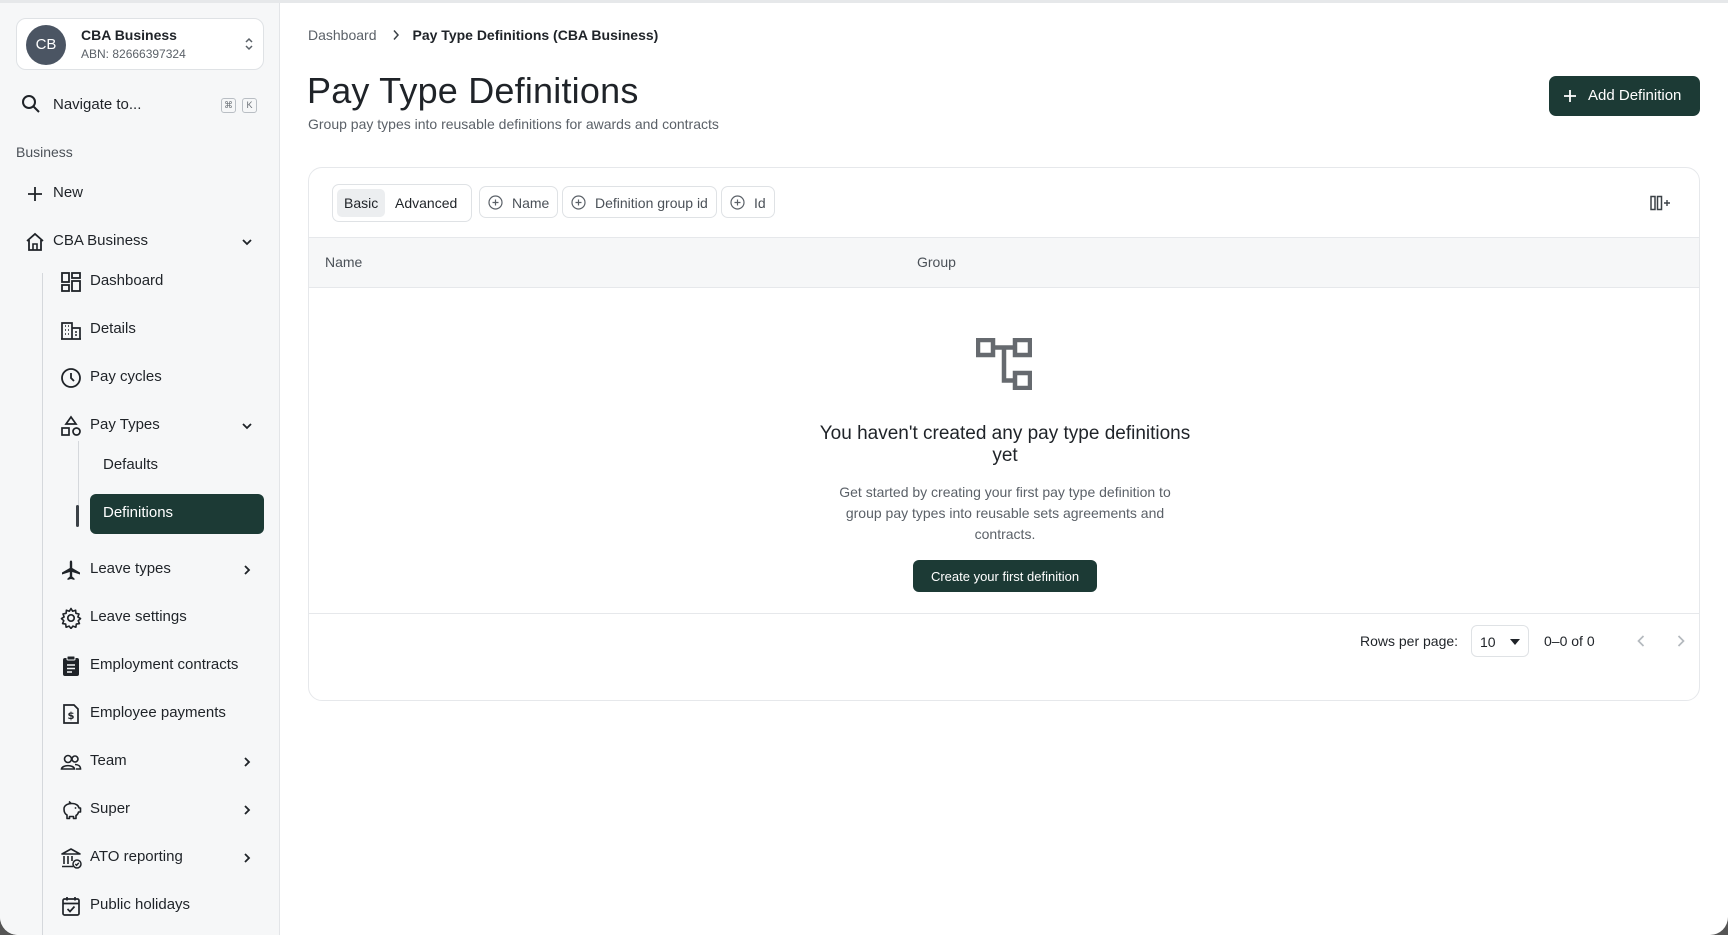 The width and height of the screenshot is (1728, 935). Describe the element at coordinates (44, 152) in the screenshot. I see `section-label-business: Business` at that location.